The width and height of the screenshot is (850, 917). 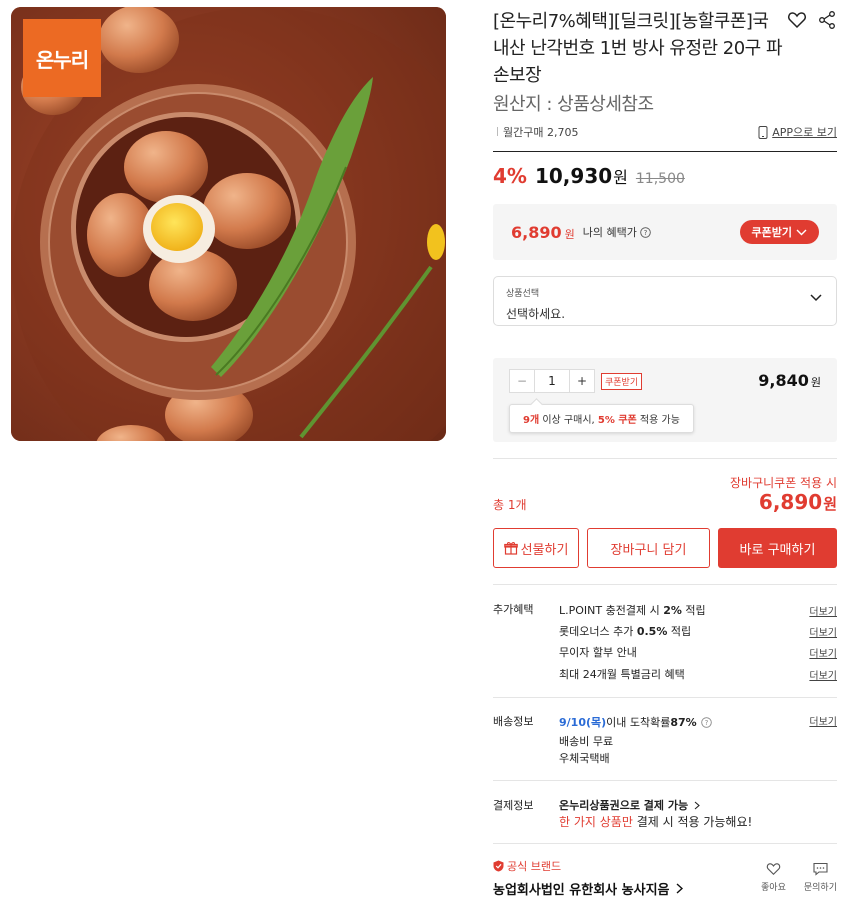 I want to click on official-brand-label: 공식 브랜드, so click(x=534, y=866).